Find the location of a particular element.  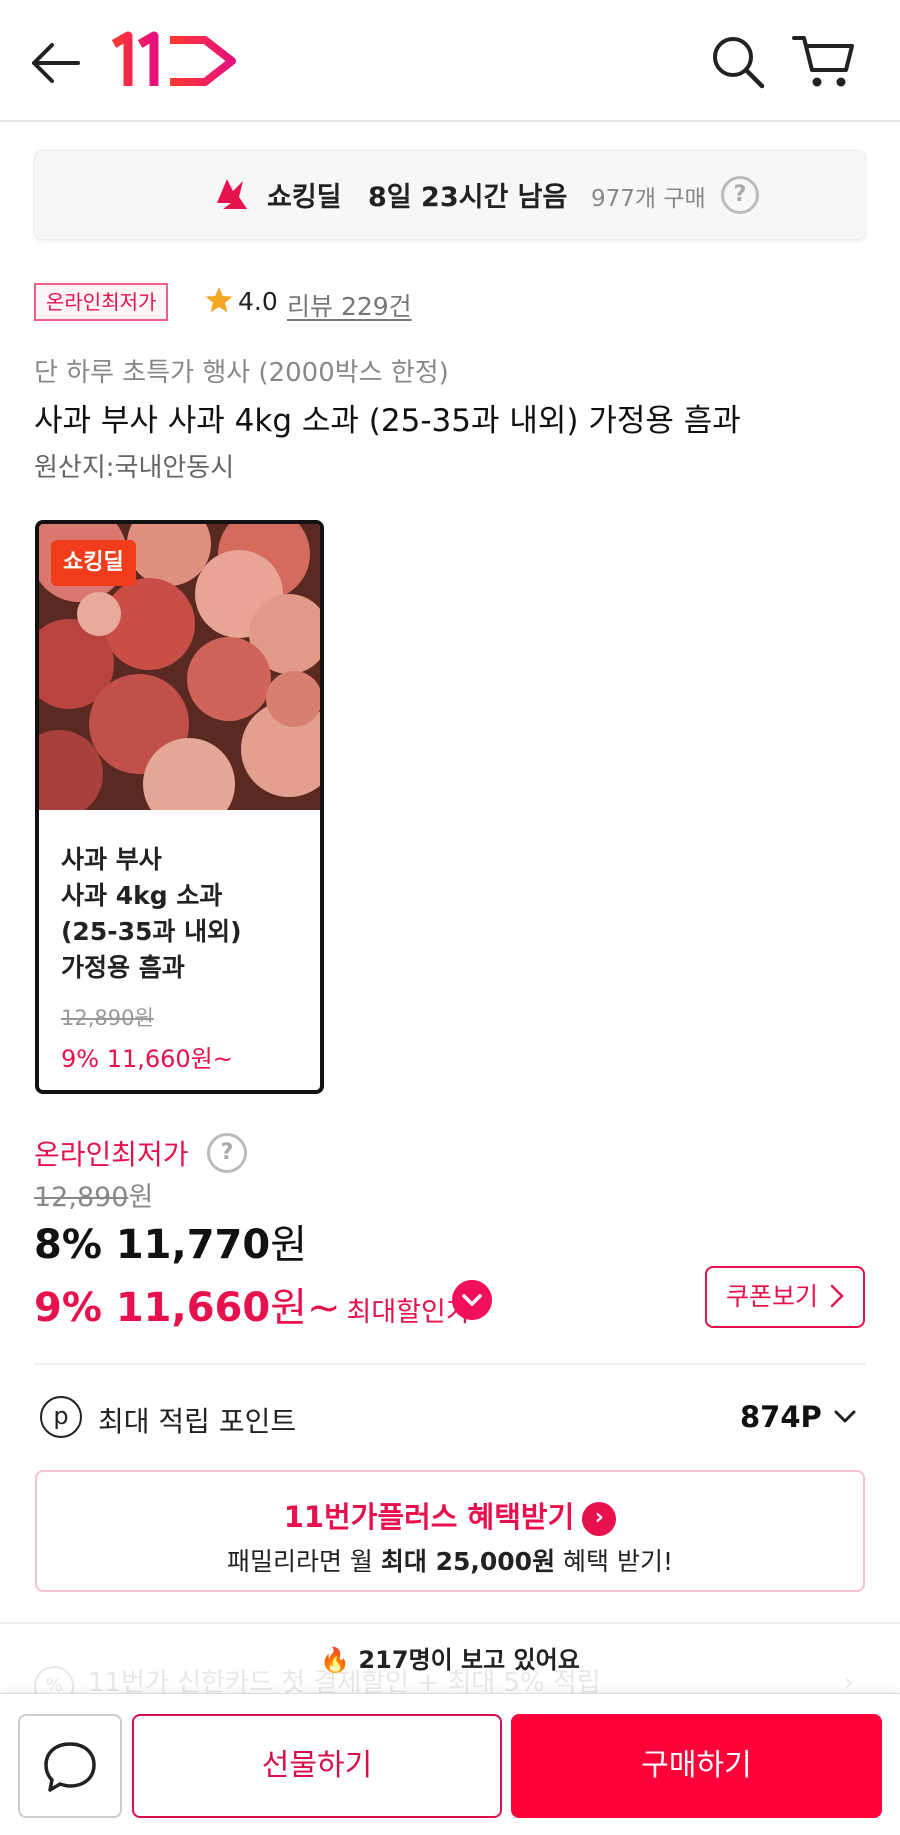

search-icon is located at coordinates (738, 62).